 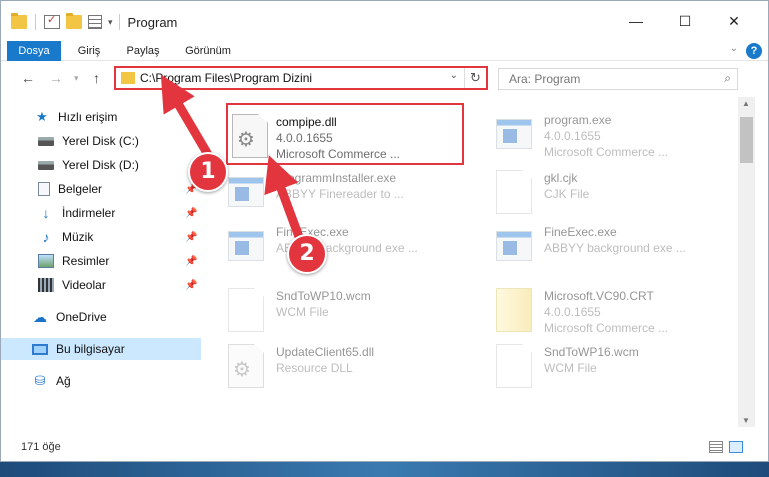 I want to click on recent-locations-chevron-icon: ▾, so click(x=76, y=78).